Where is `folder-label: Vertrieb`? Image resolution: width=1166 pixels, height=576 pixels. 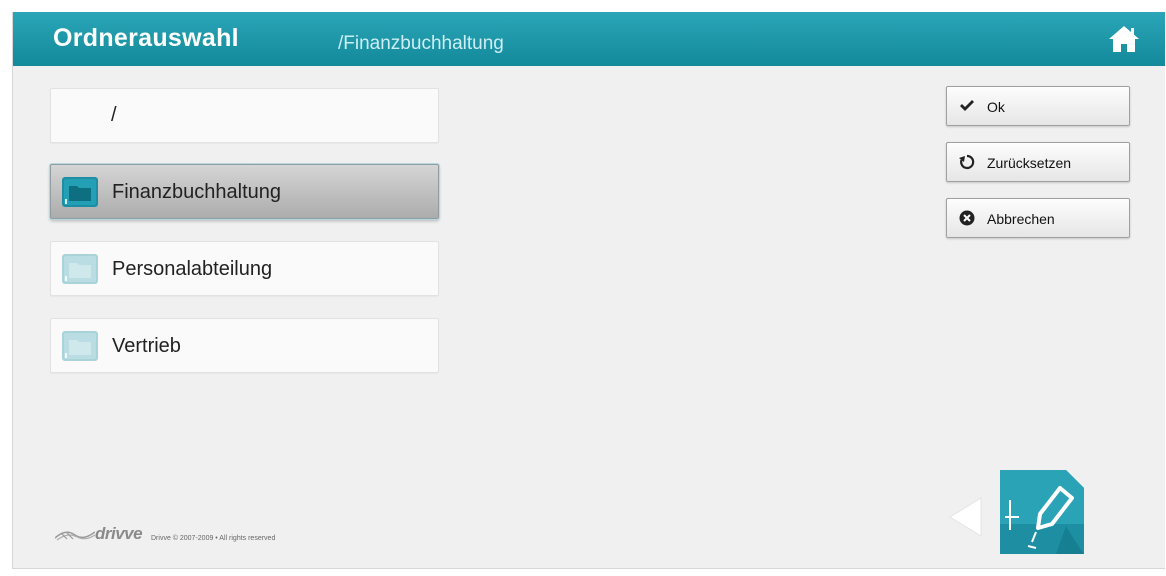
folder-label: Vertrieb is located at coordinates (146, 346).